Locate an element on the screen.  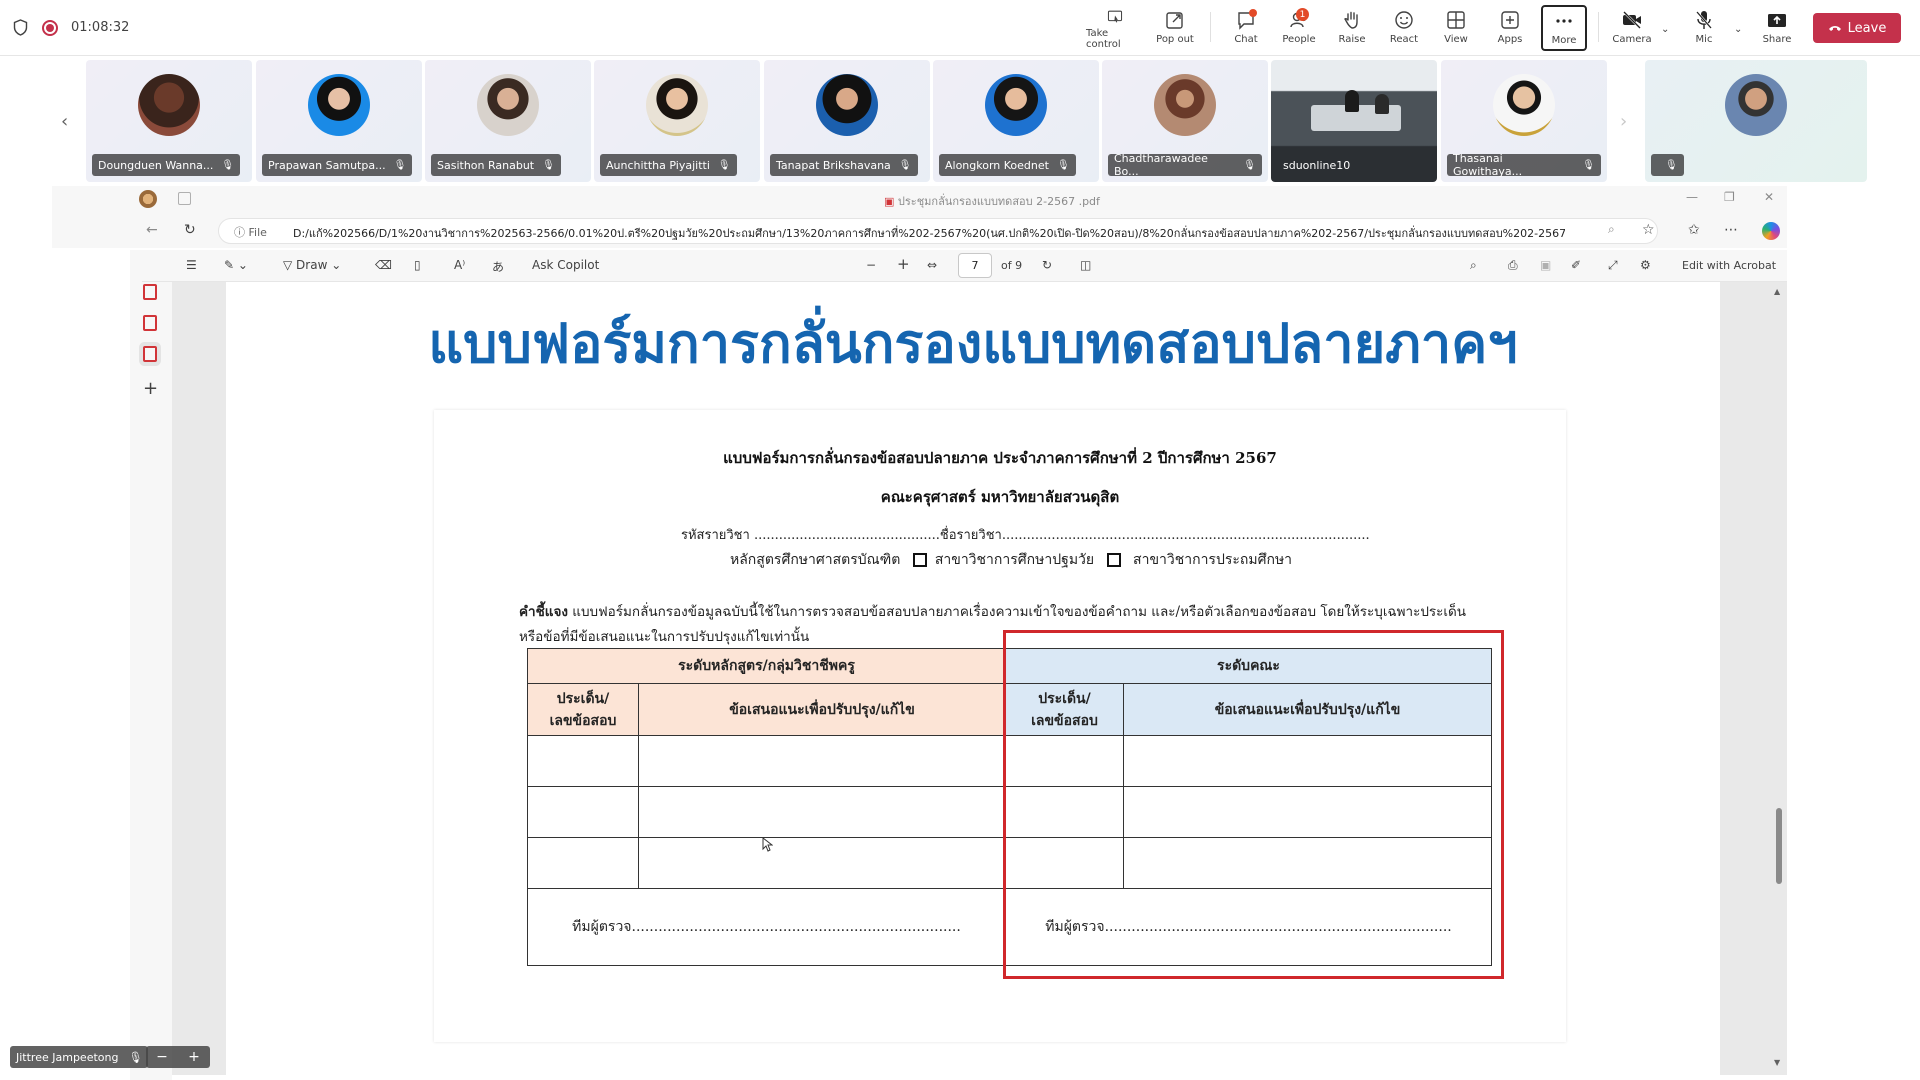
page-number-input: 7 is located at coordinates (975, 265).